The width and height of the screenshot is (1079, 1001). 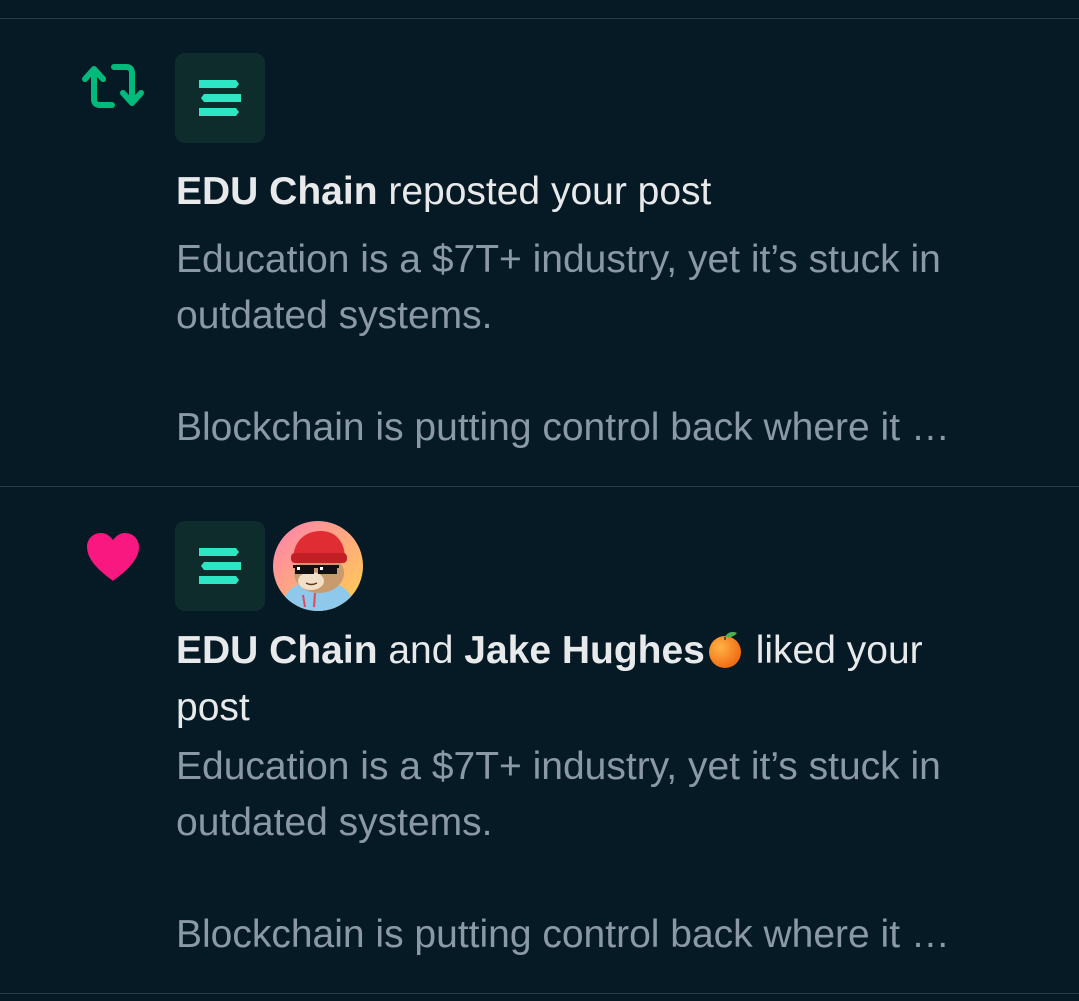 I want to click on bottom-divider, so click(x=539, y=993).